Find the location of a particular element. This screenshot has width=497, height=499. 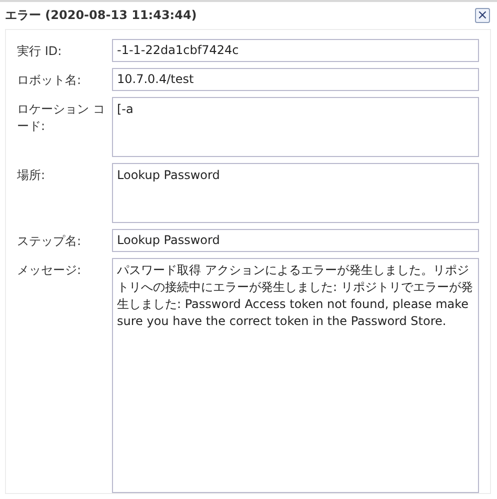

field-label: ロボット名: is located at coordinates (49, 80).